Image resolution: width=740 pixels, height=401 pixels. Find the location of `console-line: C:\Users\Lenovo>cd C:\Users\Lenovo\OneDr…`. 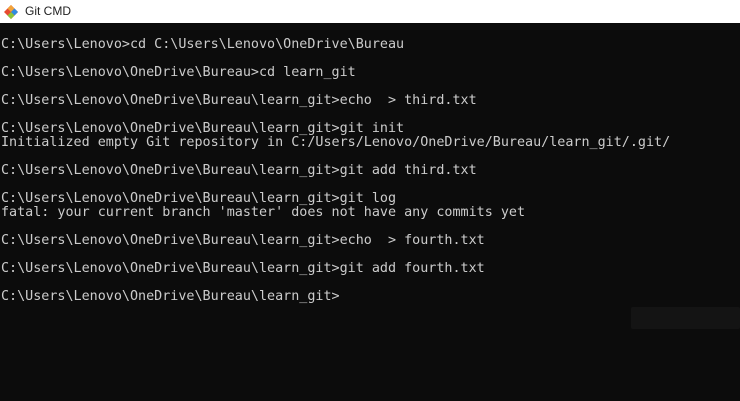

console-line: C:\Users\Lenovo>cd C:\Users\Lenovo\OneDr… is located at coordinates (203, 44).